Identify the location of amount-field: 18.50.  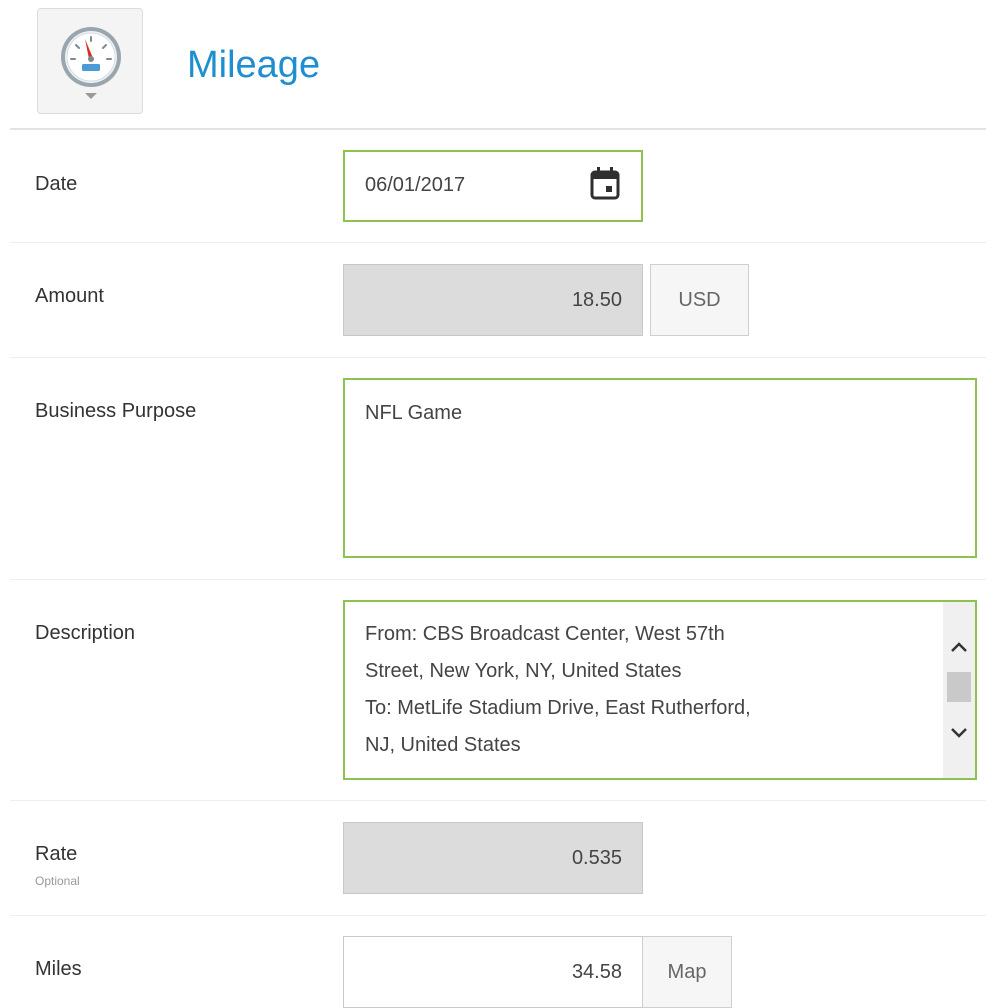
(493, 300).